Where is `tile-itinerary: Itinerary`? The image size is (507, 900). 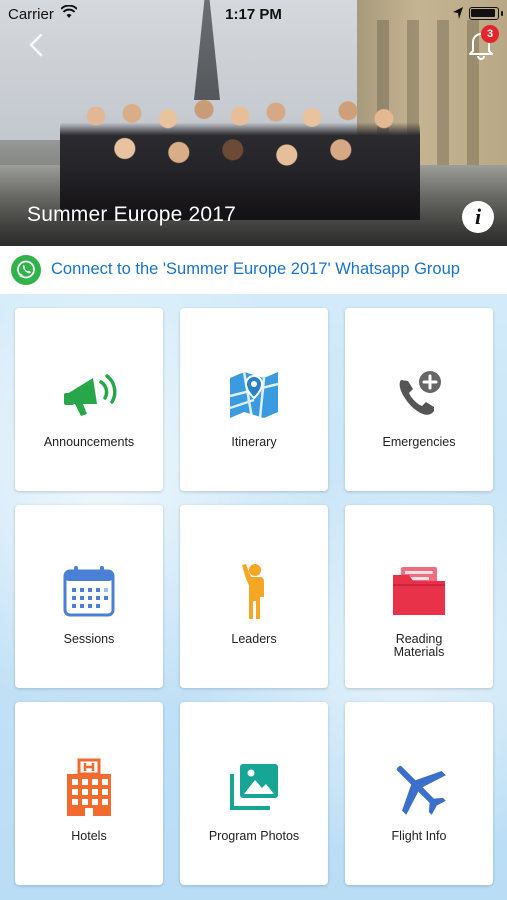 tile-itinerary: Itinerary is located at coordinates (254, 399).